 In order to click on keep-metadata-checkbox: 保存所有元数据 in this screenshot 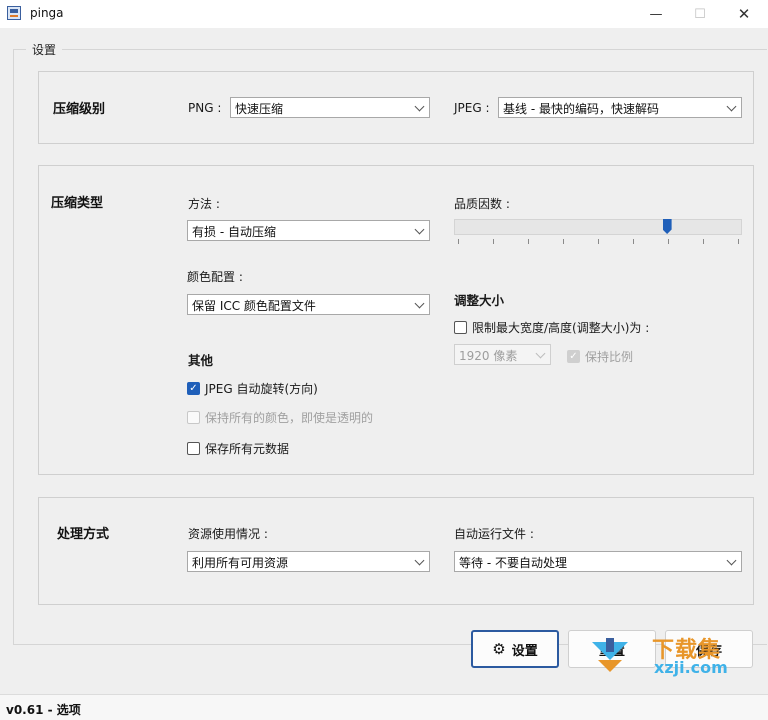, I will do `click(238, 448)`.